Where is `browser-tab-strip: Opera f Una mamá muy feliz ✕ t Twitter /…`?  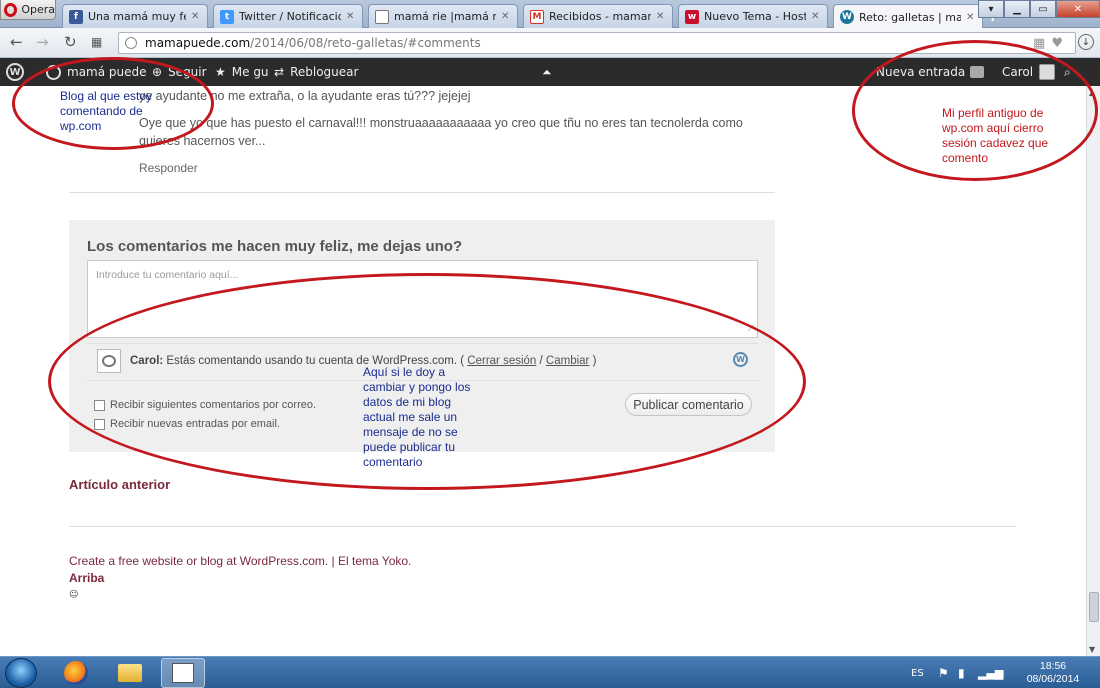
browser-tab-strip: Opera f Una mamá muy feliz ✕ t Twitter /… is located at coordinates (550, 14).